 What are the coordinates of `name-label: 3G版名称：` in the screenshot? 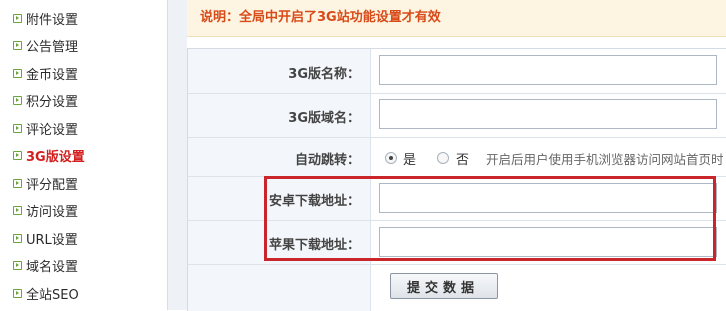 It's located at (324, 74).